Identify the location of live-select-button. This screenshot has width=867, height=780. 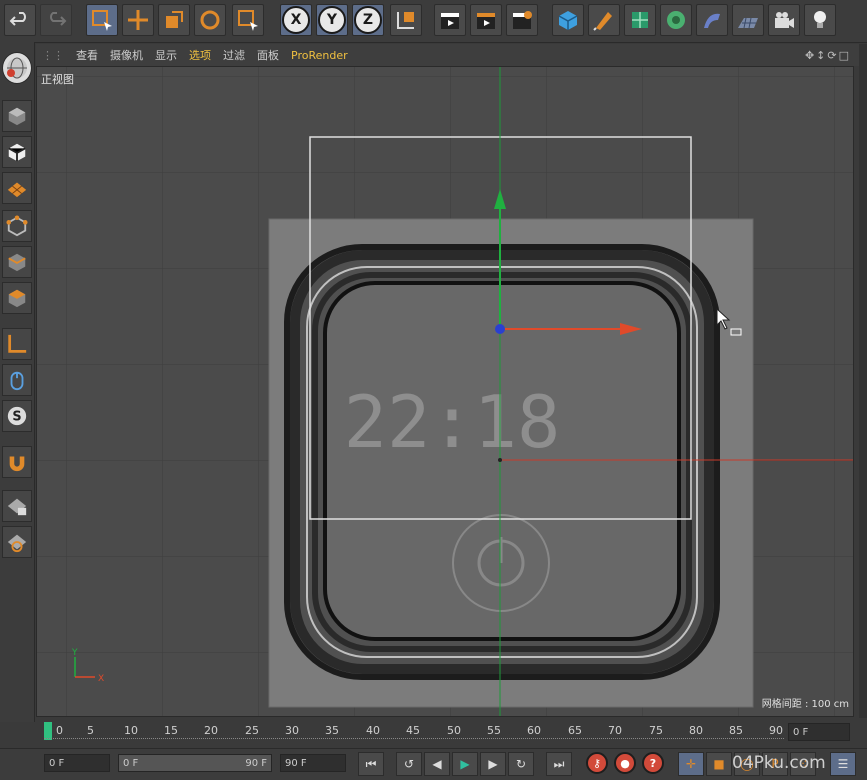
(102, 20).